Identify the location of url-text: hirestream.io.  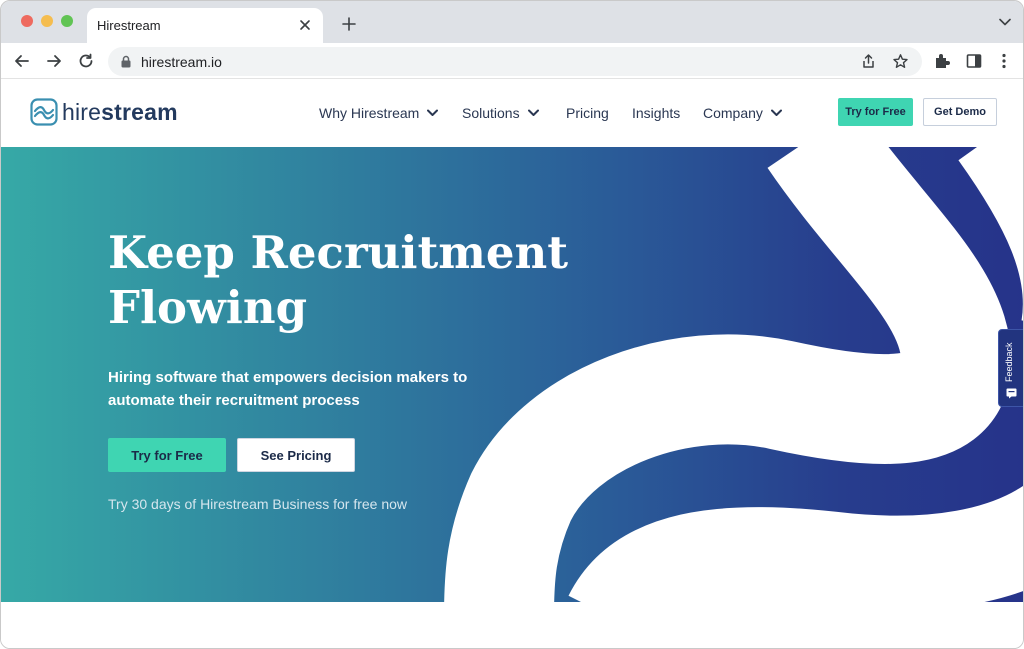
(181, 62).